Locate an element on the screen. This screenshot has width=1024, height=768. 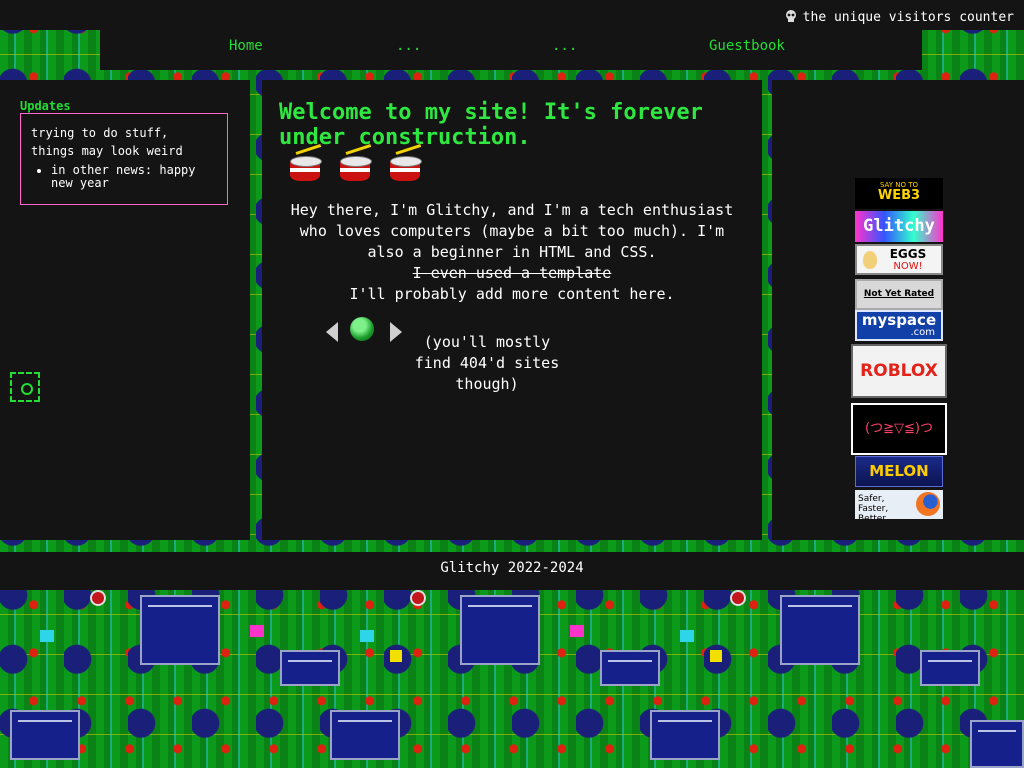
strikethrough-text: I even used a template is located at coordinates (512, 273).